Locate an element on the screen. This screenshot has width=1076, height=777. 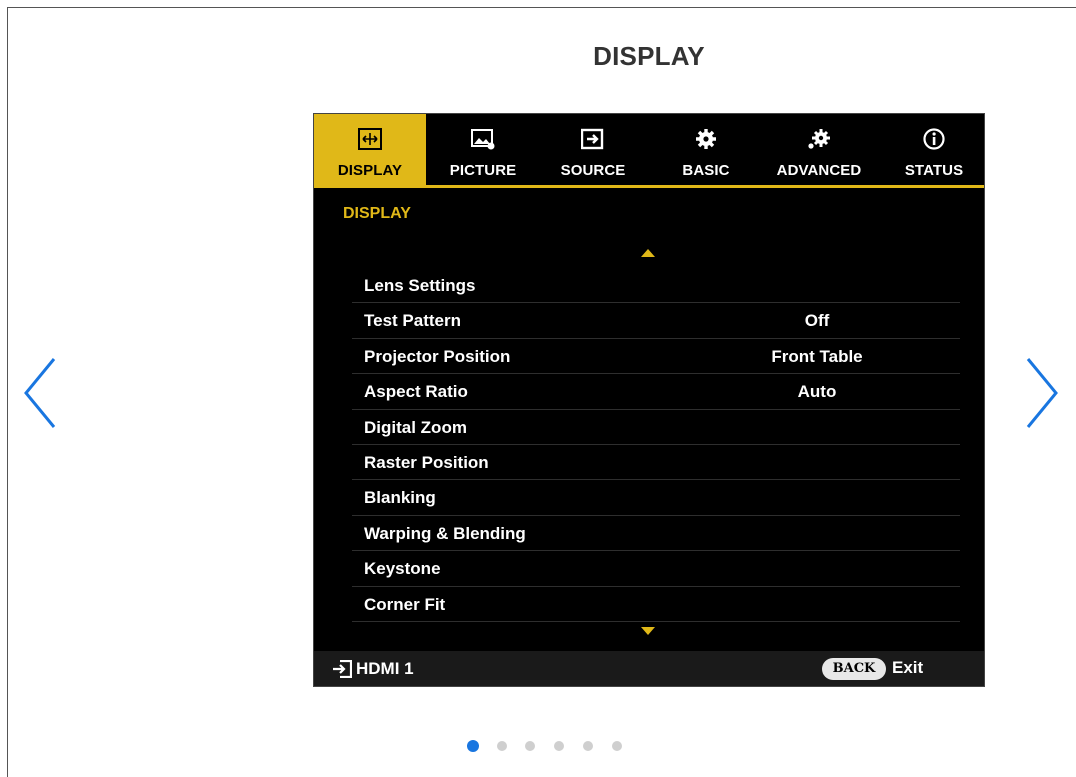
menu-item-raster-position: Raster Position is located at coordinates (656, 463).